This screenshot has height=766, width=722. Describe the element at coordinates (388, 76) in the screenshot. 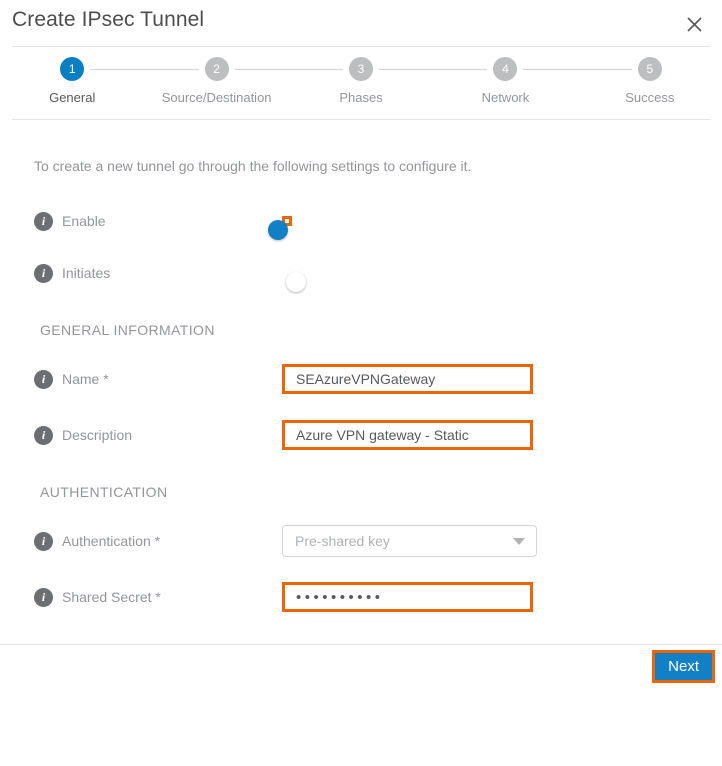

I see `stepper-step-phases: 3 Phases` at that location.